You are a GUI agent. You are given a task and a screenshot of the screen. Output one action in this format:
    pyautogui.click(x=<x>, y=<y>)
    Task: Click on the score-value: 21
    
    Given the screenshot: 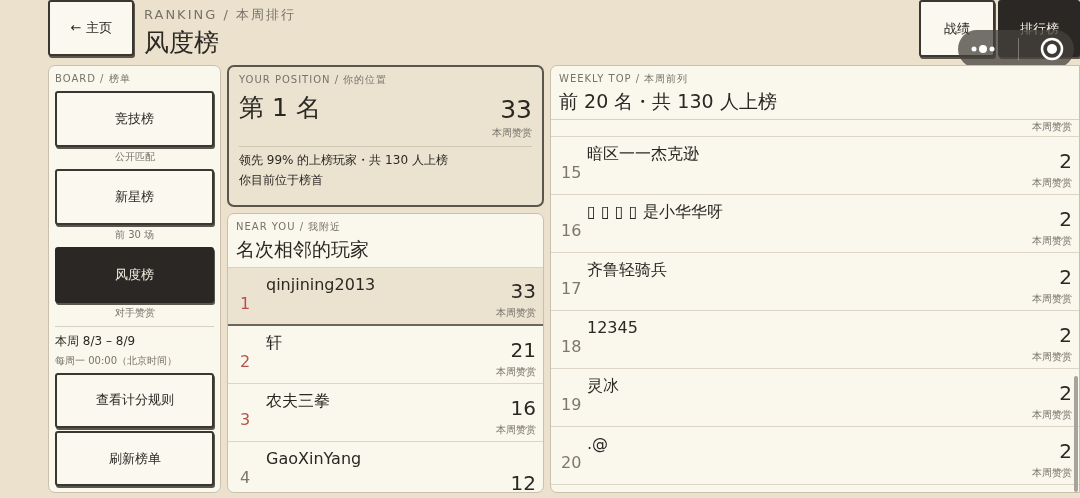 What is the action you would take?
    pyautogui.click(x=523, y=350)
    